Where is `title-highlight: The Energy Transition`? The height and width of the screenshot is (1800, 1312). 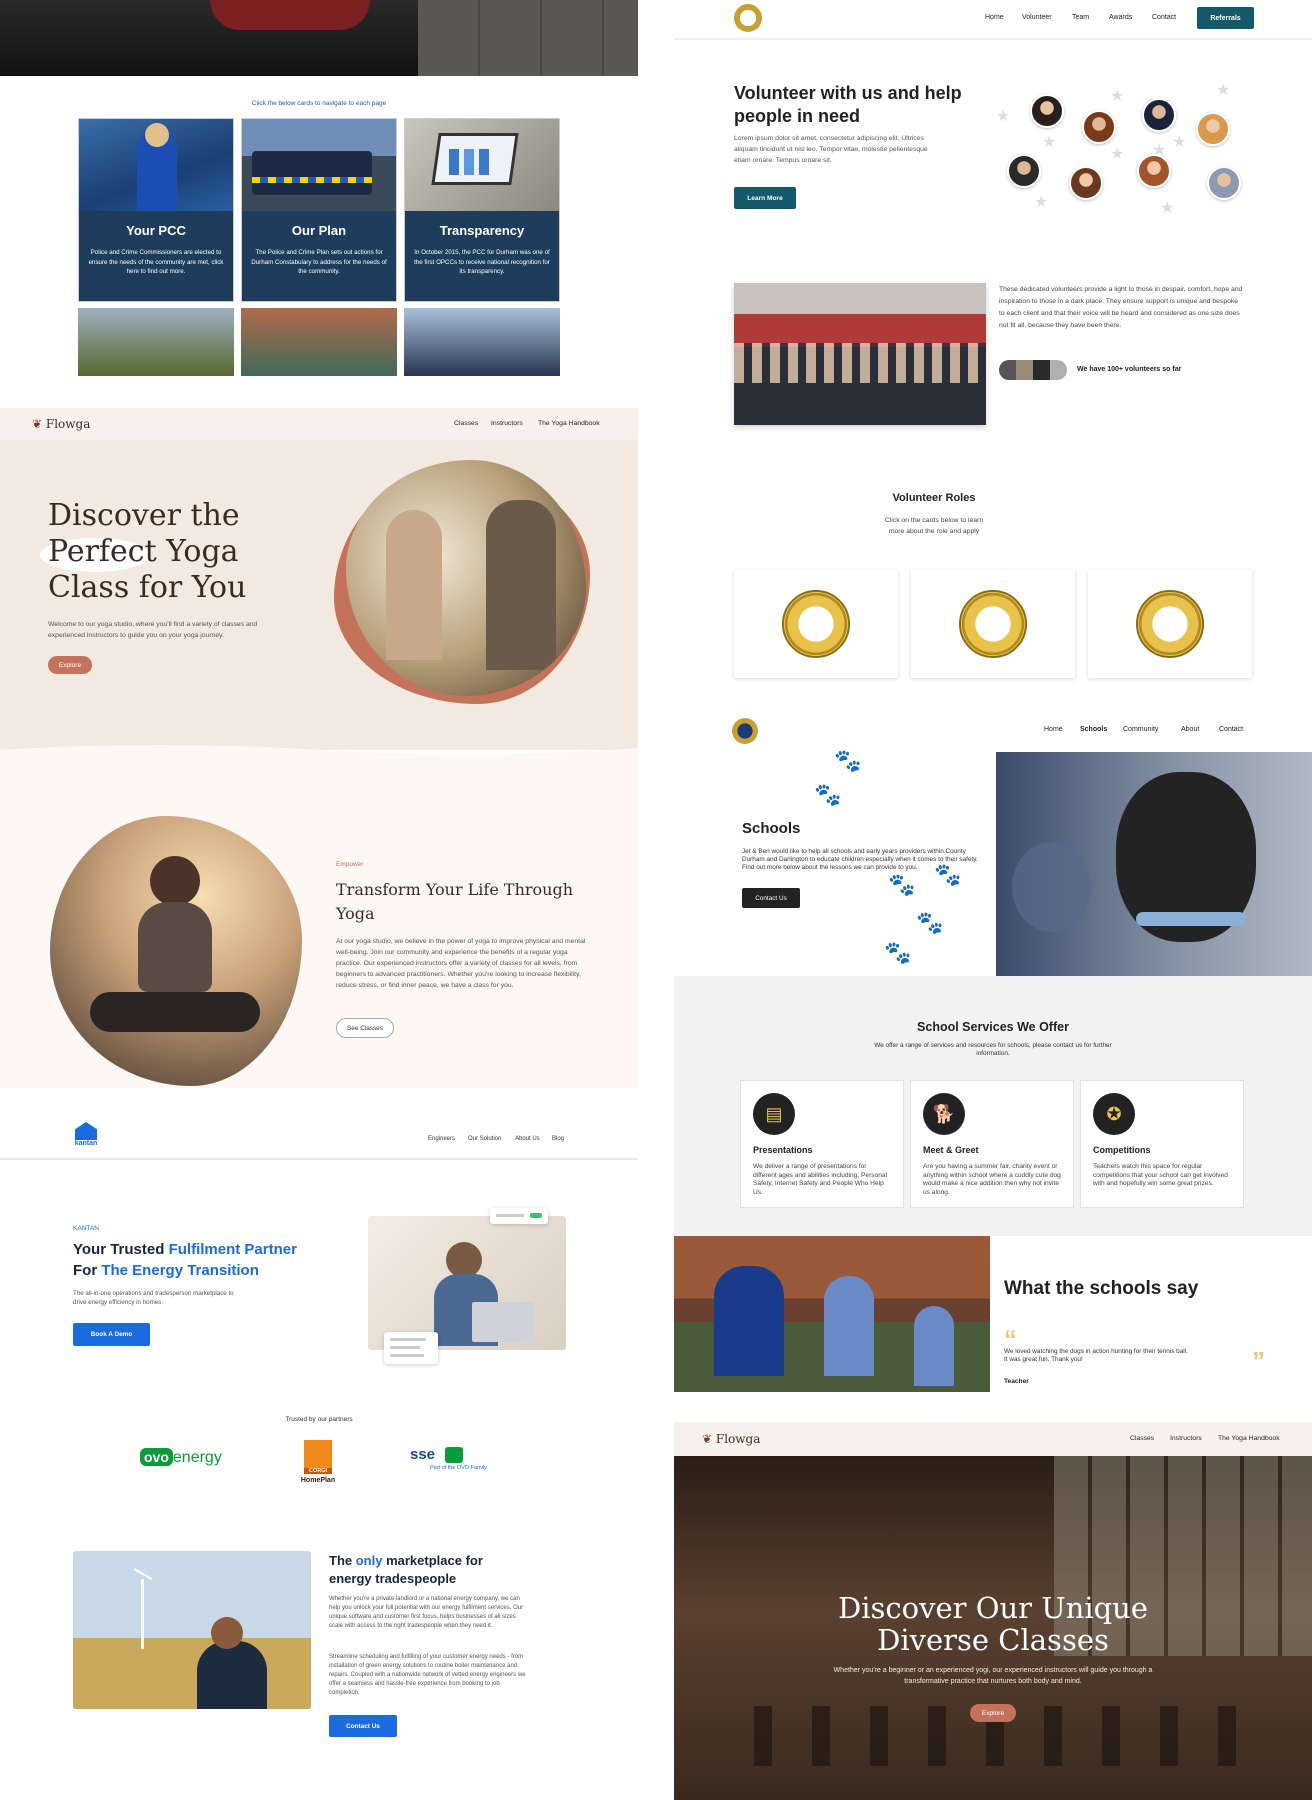 title-highlight: The Energy Transition is located at coordinates (180, 1270).